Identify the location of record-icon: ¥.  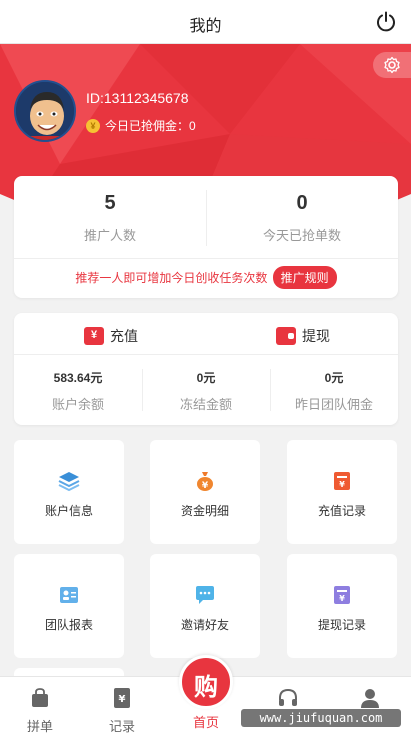
(122, 698).